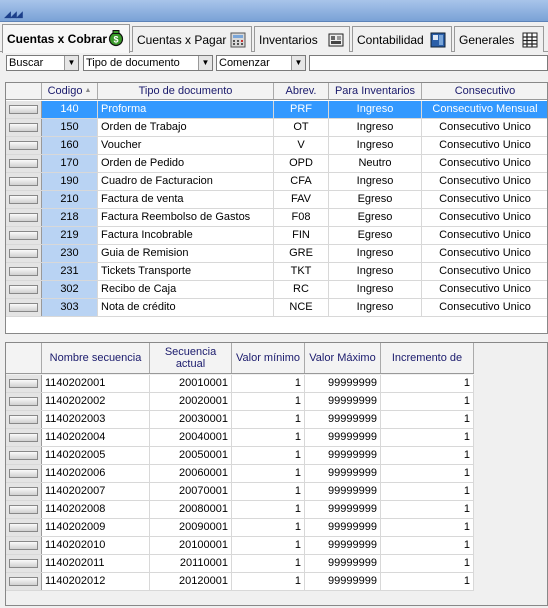 The image size is (548, 608). Describe the element at coordinates (70, 289) in the screenshot. I see `table-cell: 302` at that location.